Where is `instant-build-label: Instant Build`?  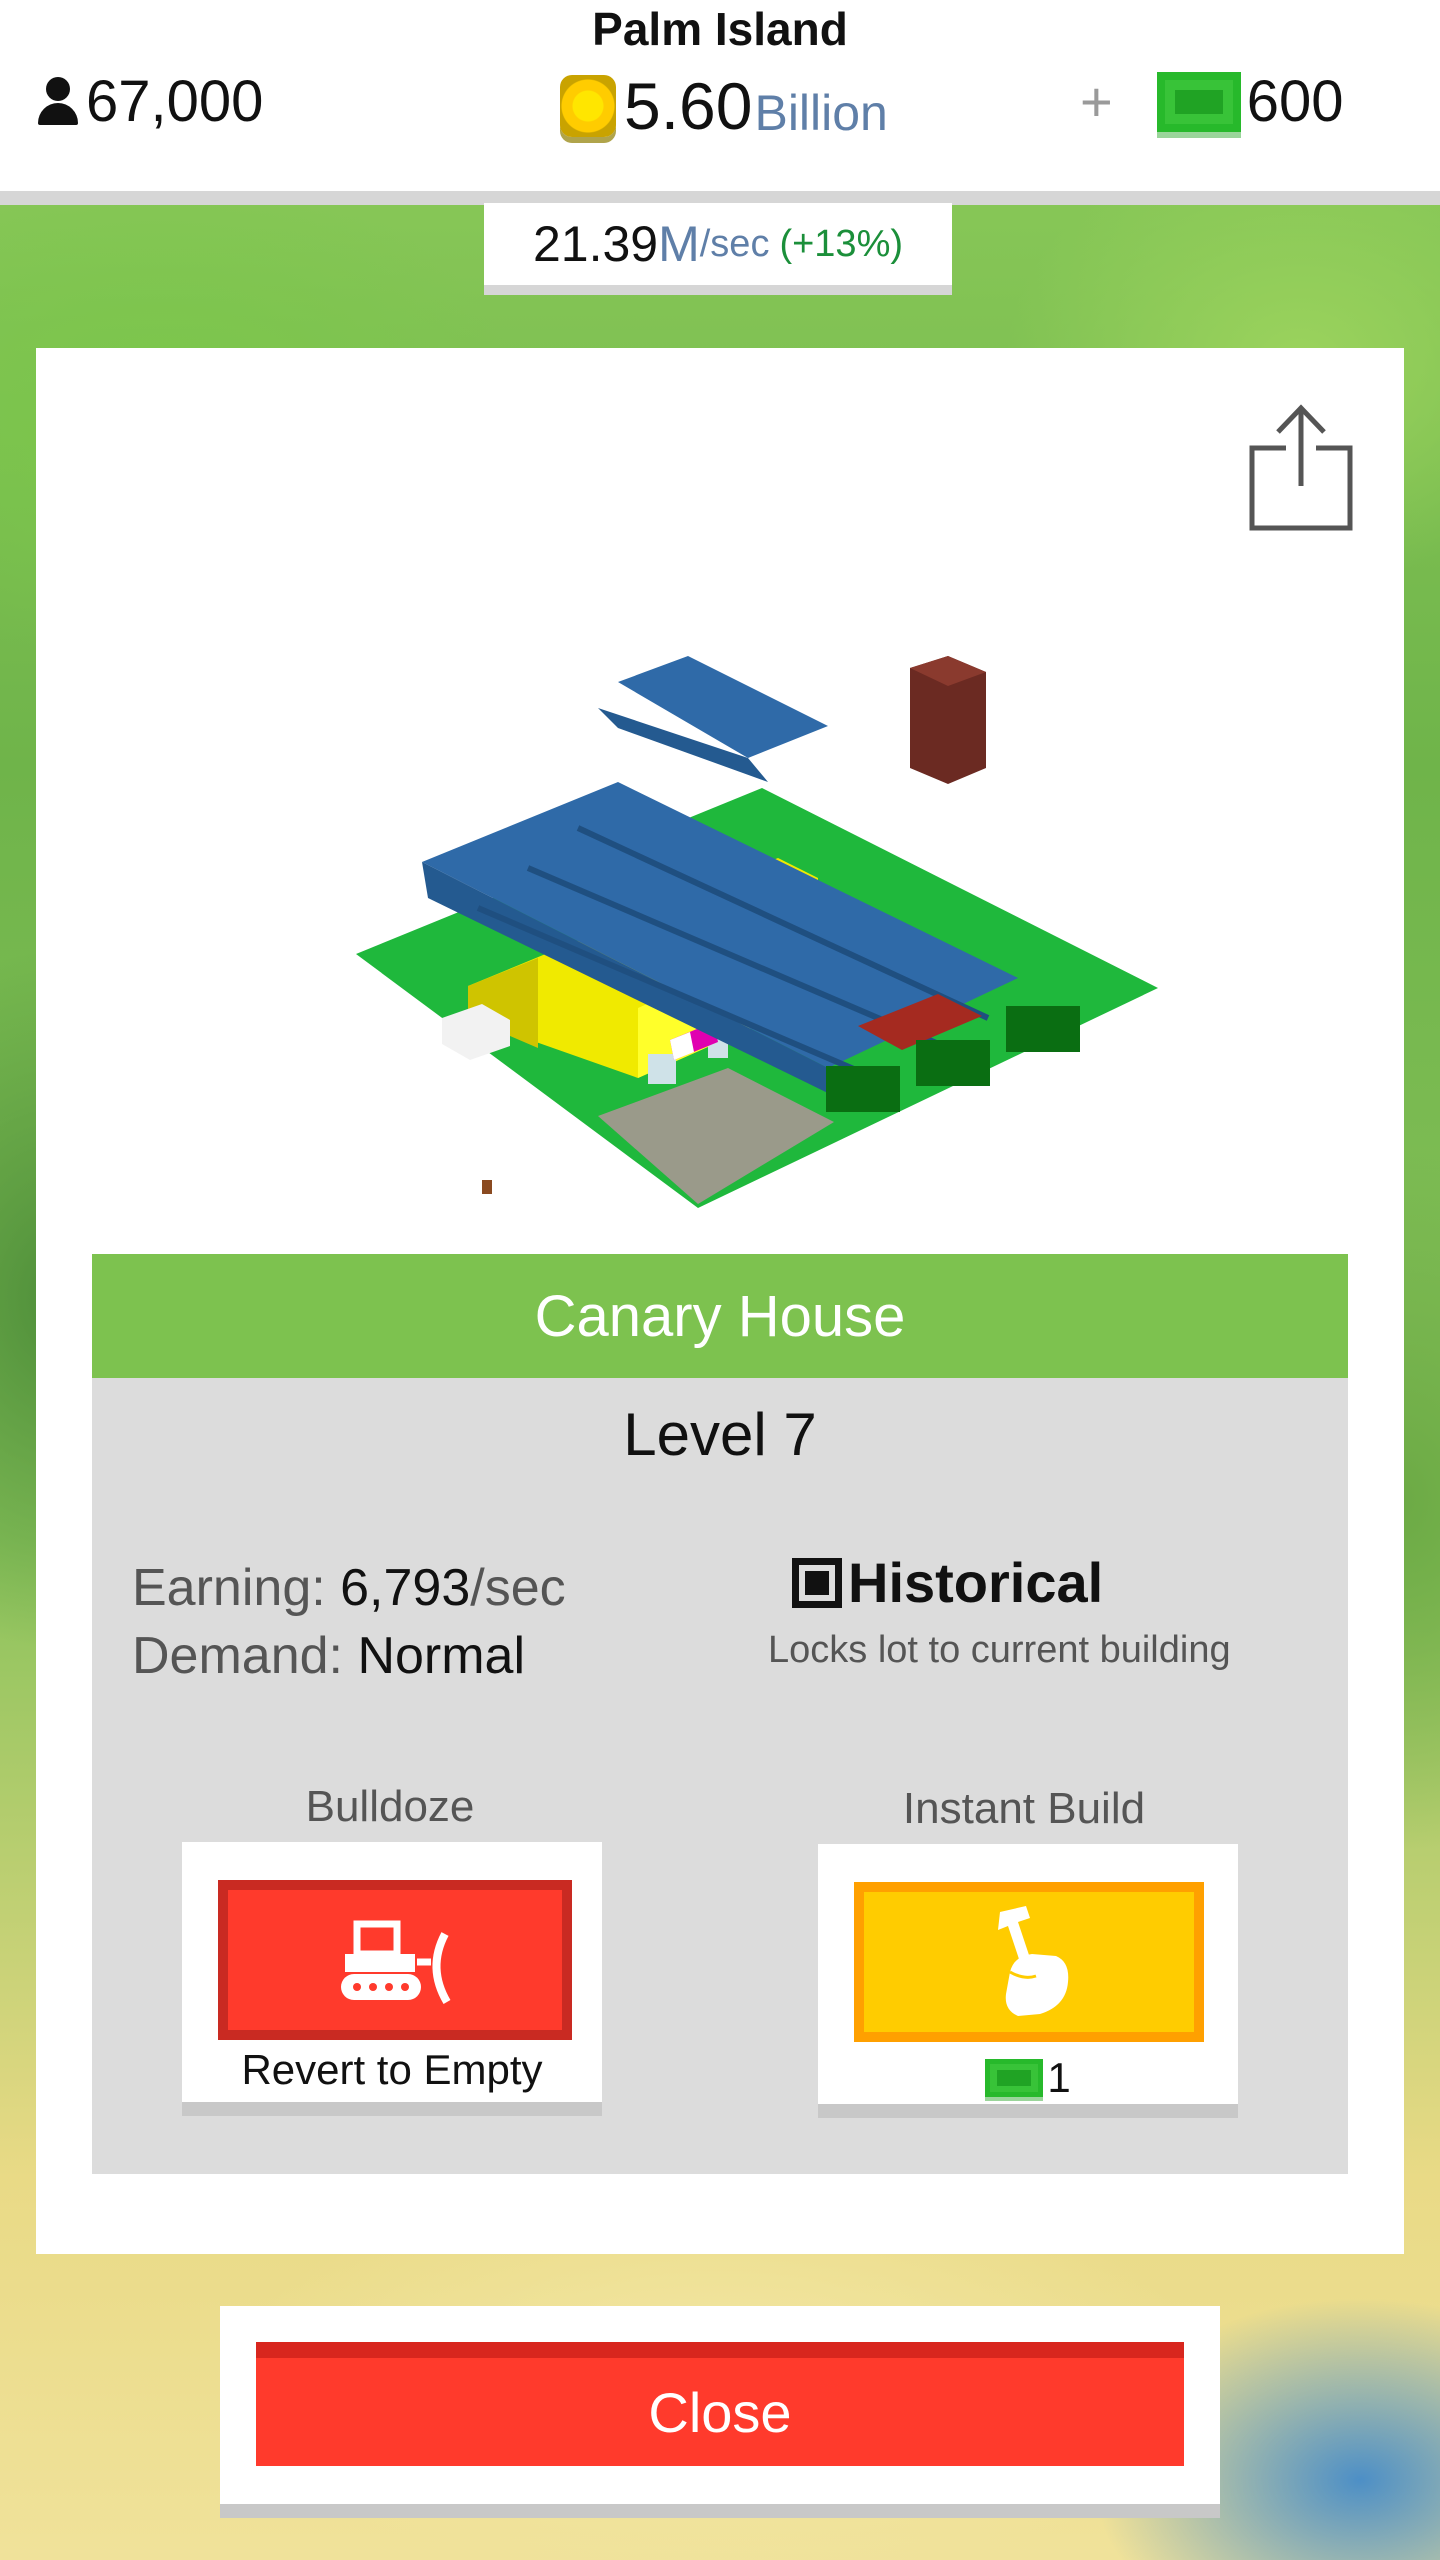
instant-build-label: Instant Build is located at coordinates (1024, 1808).